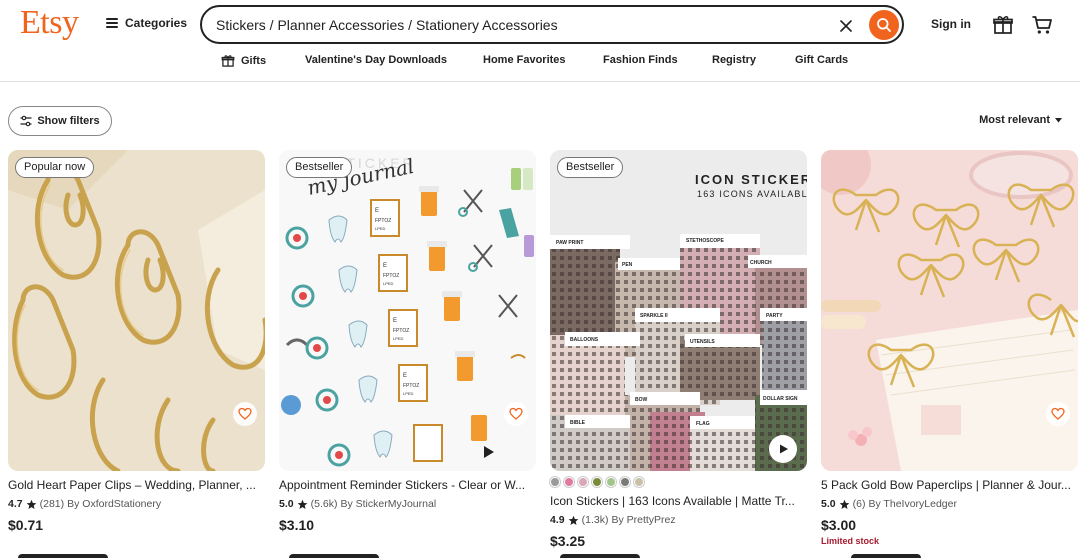 The height and width of the screenshot is (558, 1080). I want to click on nav-item-home-favorites: Home Favorites, so click(524, 60).